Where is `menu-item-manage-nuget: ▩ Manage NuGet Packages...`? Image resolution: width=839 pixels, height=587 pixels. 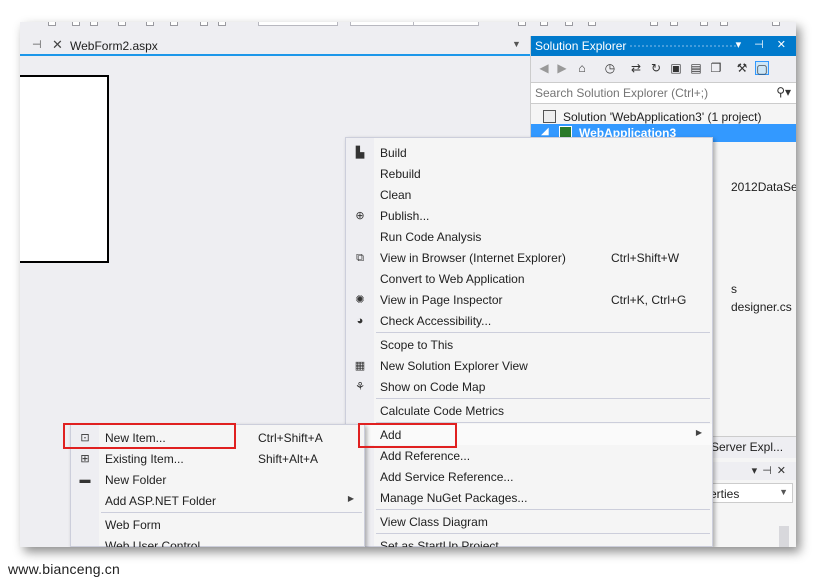 menu-item-manage-nuget: ▩ Manage NuGet Packages... is located at coordinates (529, 497).